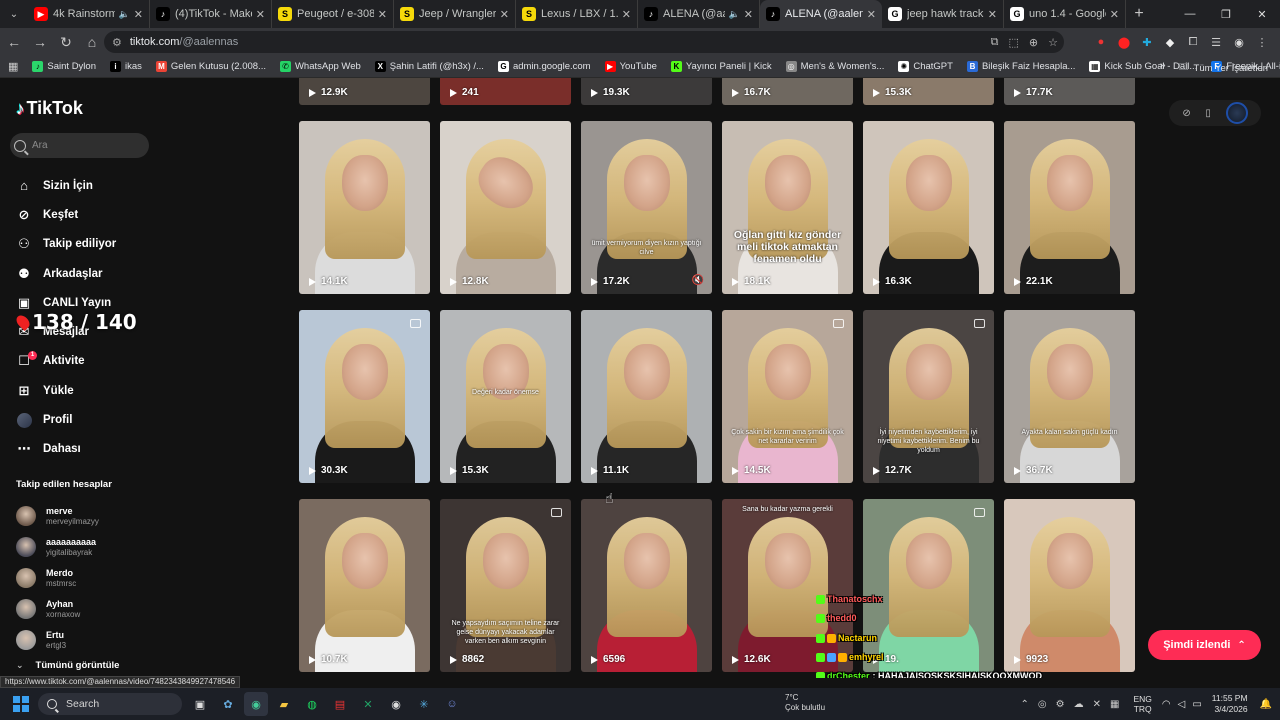 This screenshot has height=720, width=1280. What do you see at coordinates (505, 207) in the screenshot?
I see `video-thumbnail: 12.8K` at bounding box center [505, 207].